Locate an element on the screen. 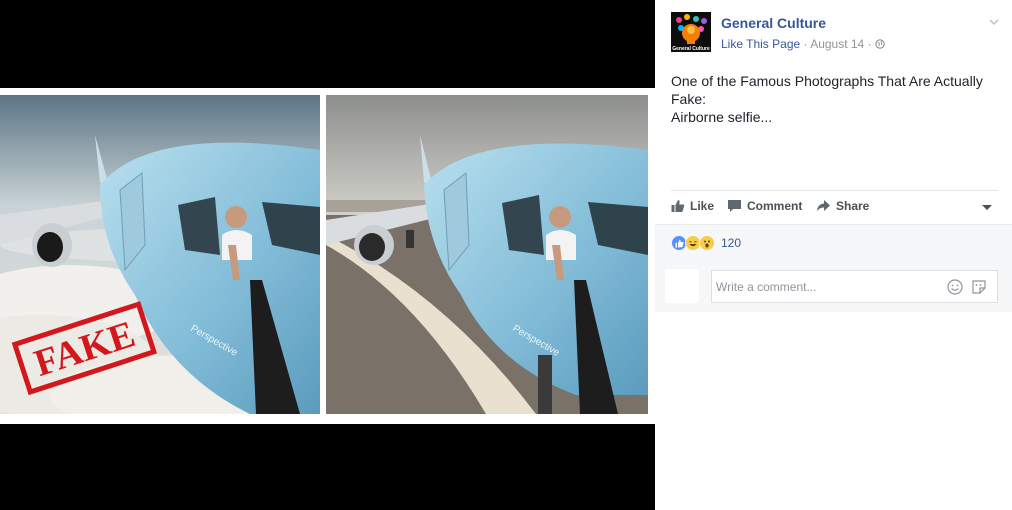 Image resolution: width=1012 pixels, height=510 pixels. share-label: Share is located at coordinates (853, 206).